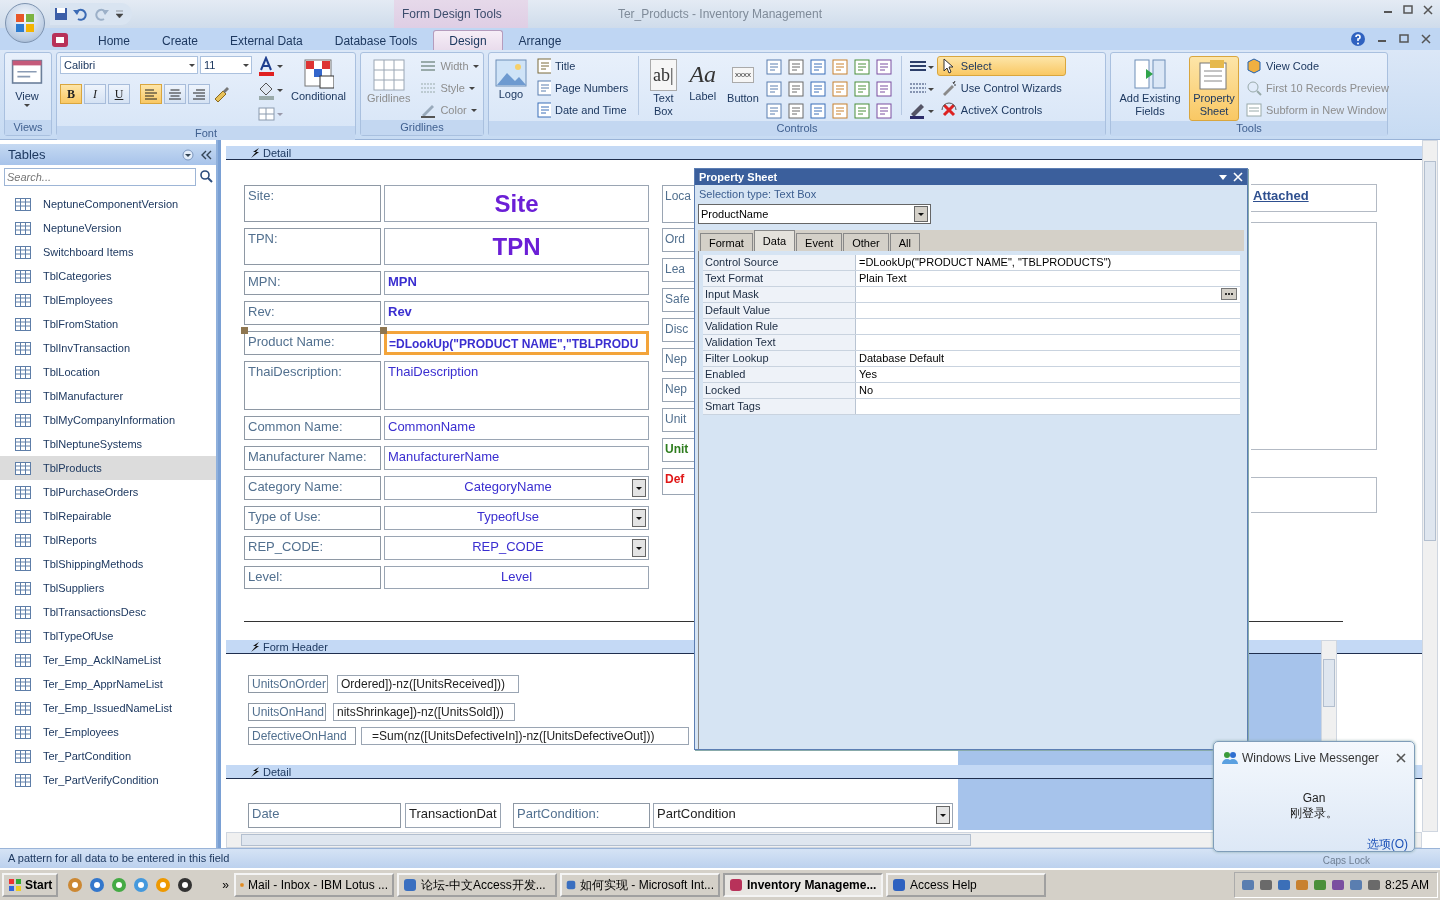 The width and height of the screenshot is (1440, 900). What do you see at coordinates (108, 732) in the screenshot?
I see `table-item: Ter_Employees` at bounding box center [108, 732].